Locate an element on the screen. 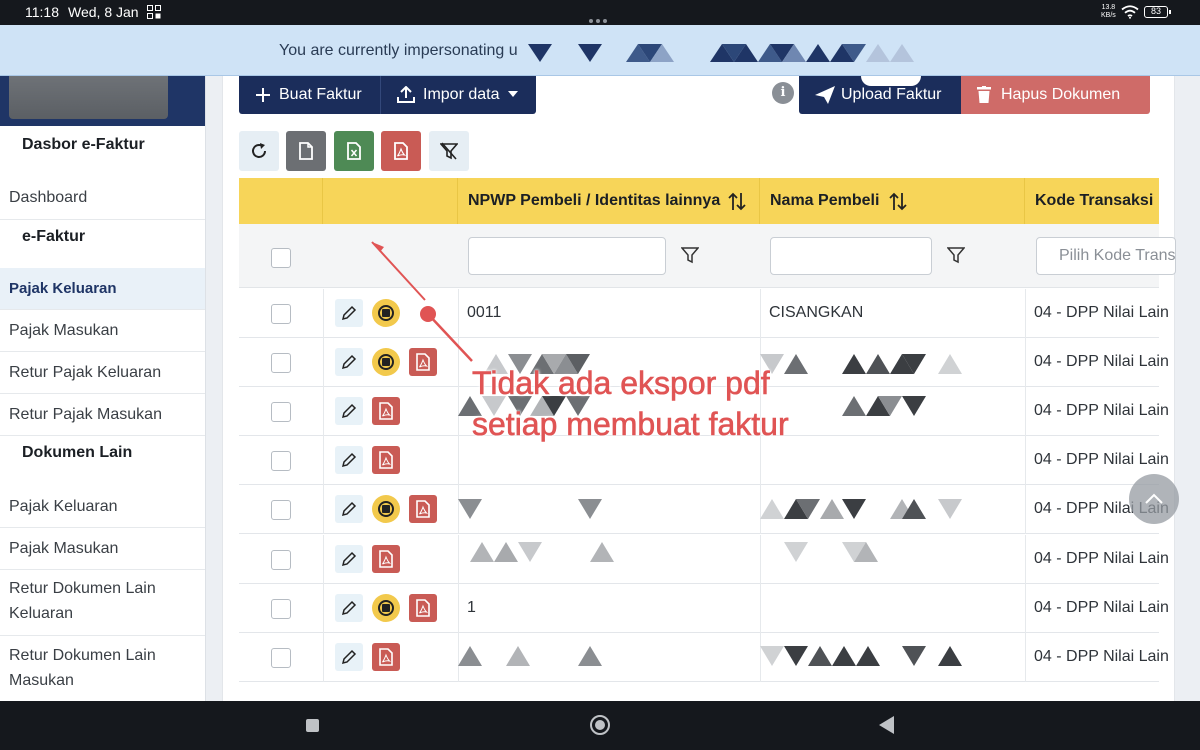  back-icon is located at coordinates (887, 725).